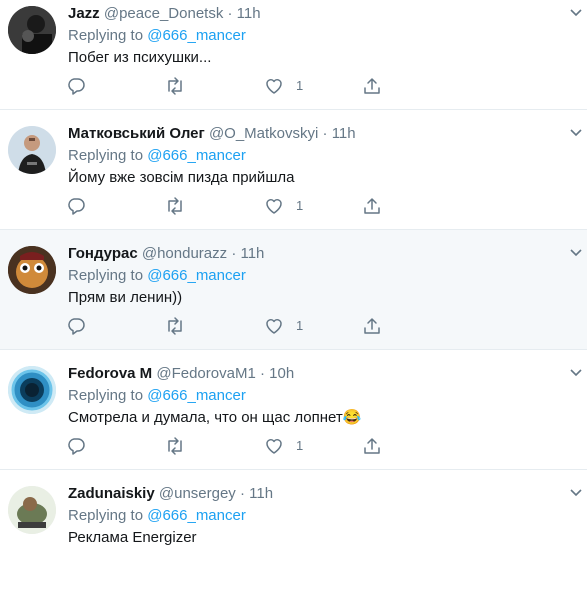  I want to click on user-handle: @peace_Donetsk, so click(163, 13).